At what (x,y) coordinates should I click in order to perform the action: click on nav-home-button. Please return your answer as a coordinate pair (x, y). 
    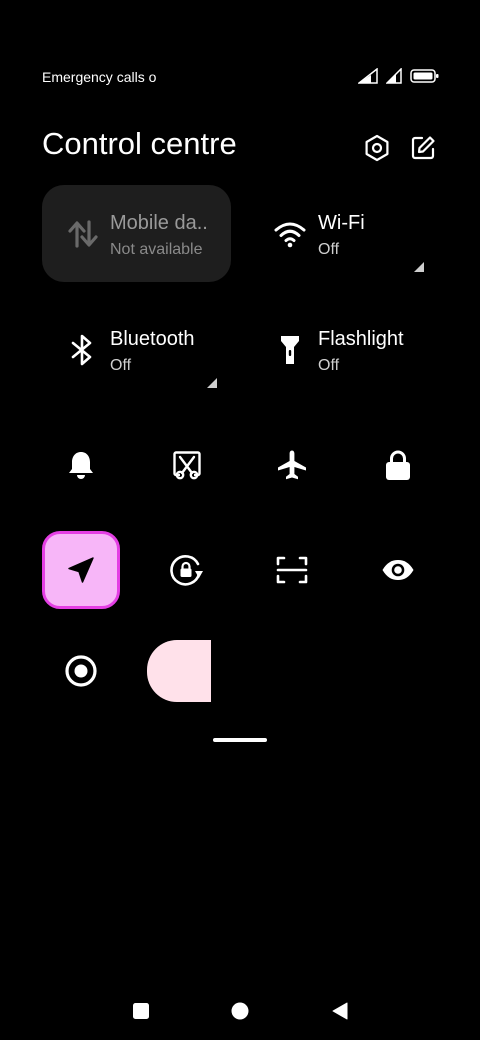
    Looking at the image, I should click on (240, 1011).